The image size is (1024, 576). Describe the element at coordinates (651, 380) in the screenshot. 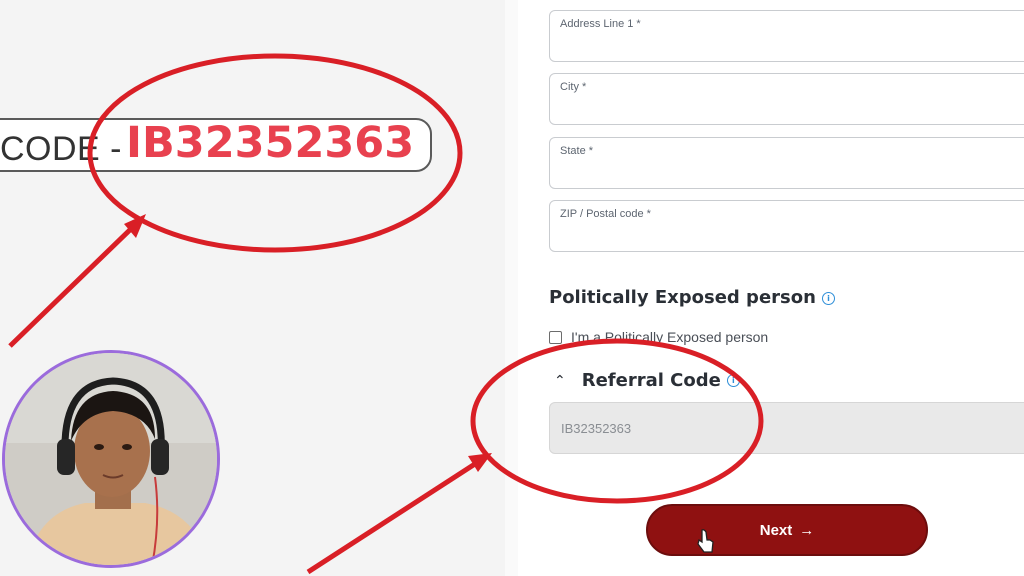

I see `referral-title: Referral Code` at that location.